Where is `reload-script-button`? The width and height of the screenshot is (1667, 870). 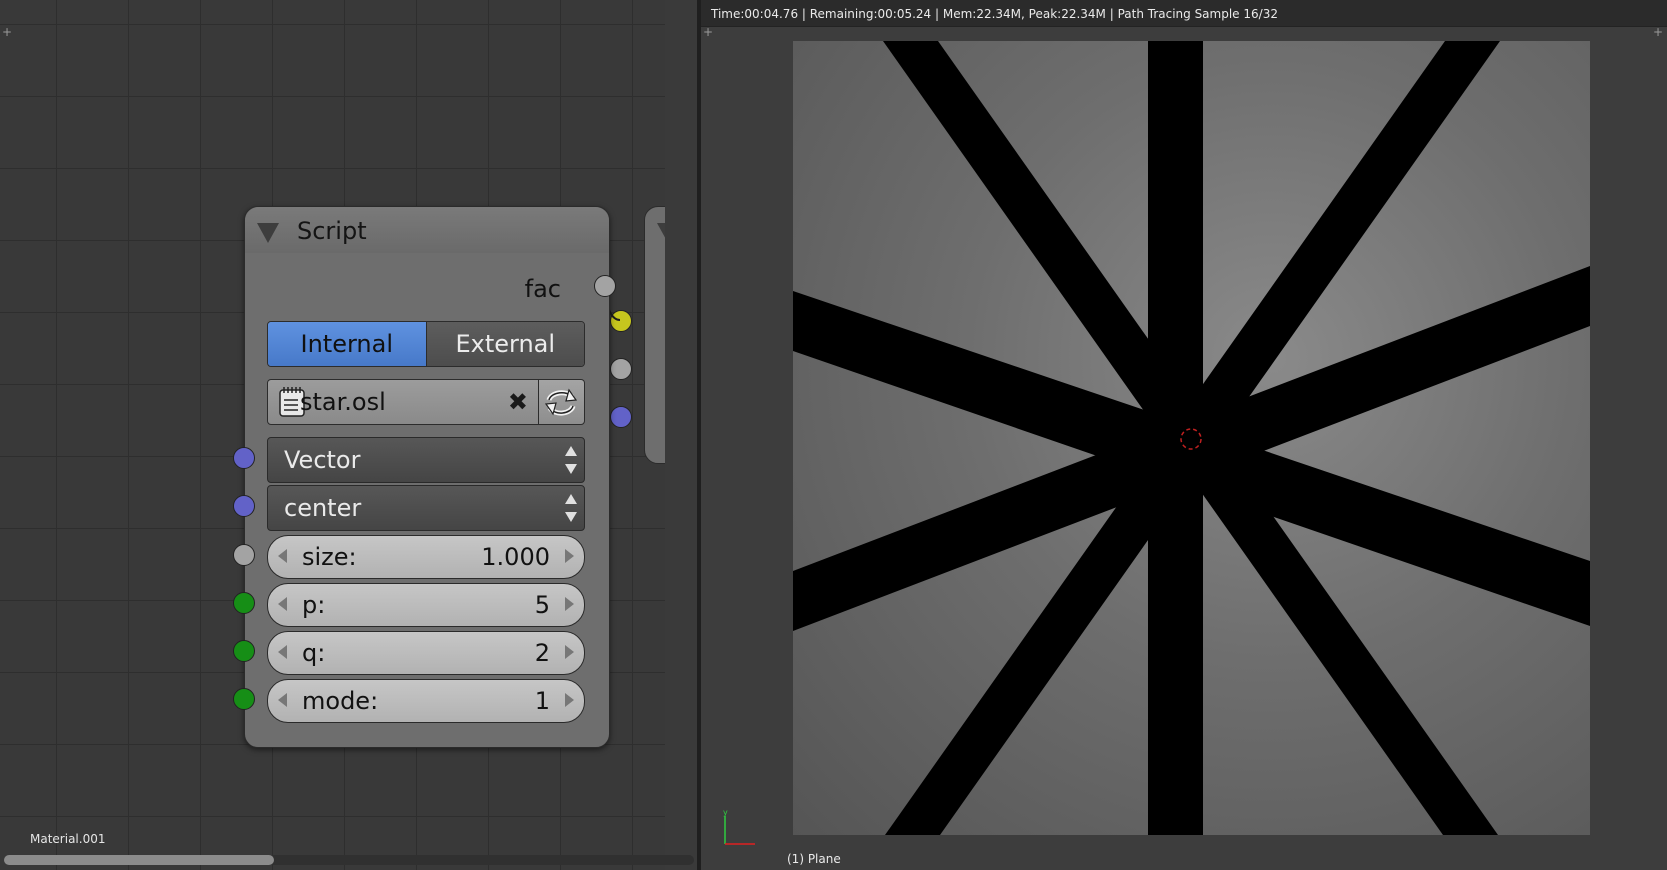 reload-script-button is located at coordinates (561, 402).